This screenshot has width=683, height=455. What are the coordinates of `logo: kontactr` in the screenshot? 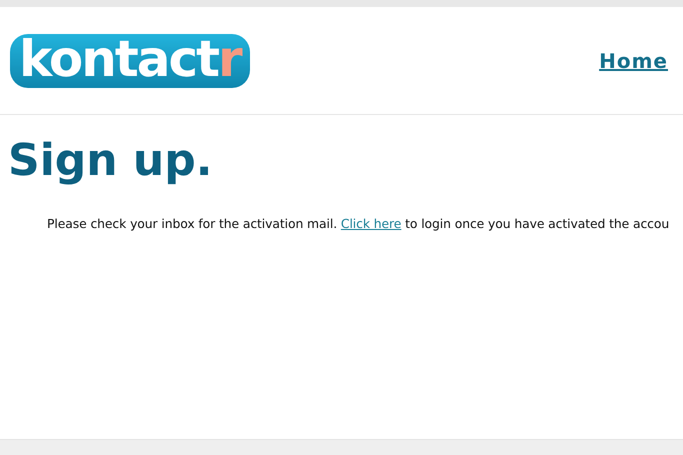 It's located at (130, 61).